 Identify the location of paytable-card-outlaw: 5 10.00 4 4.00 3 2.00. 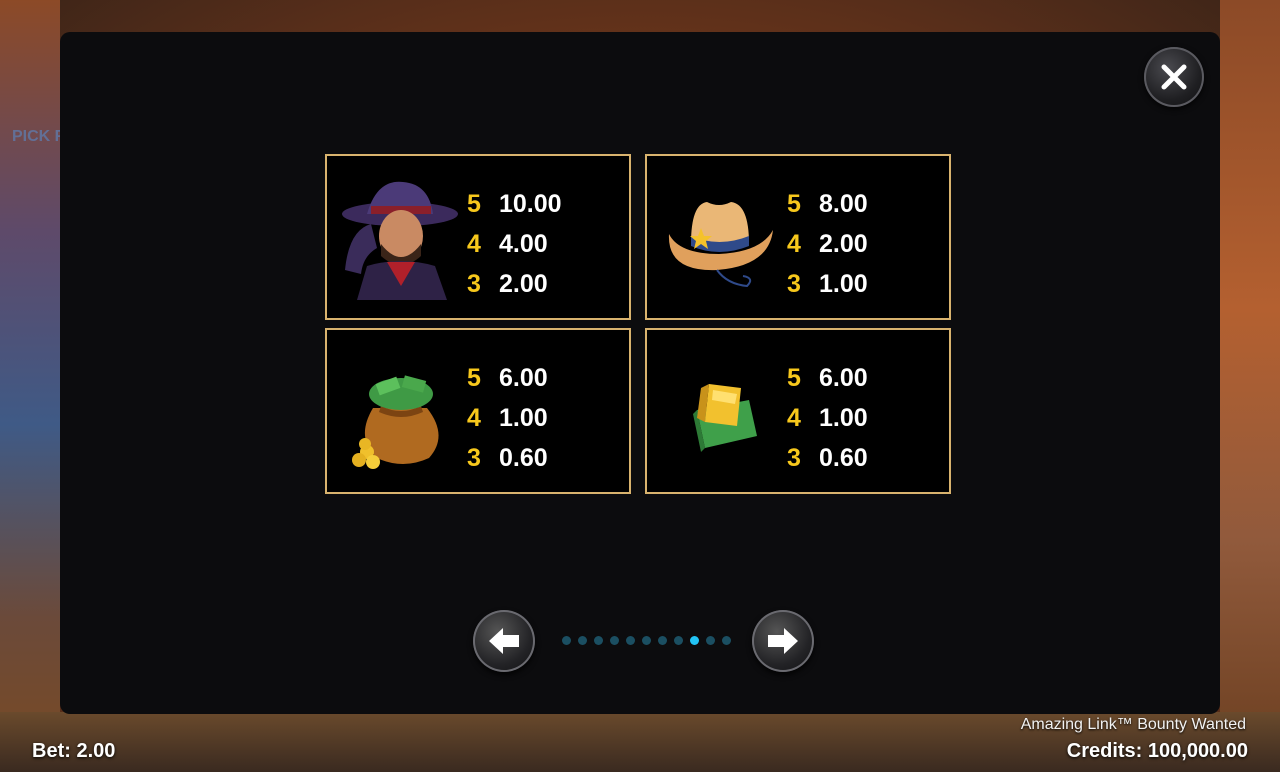
(478, 237).